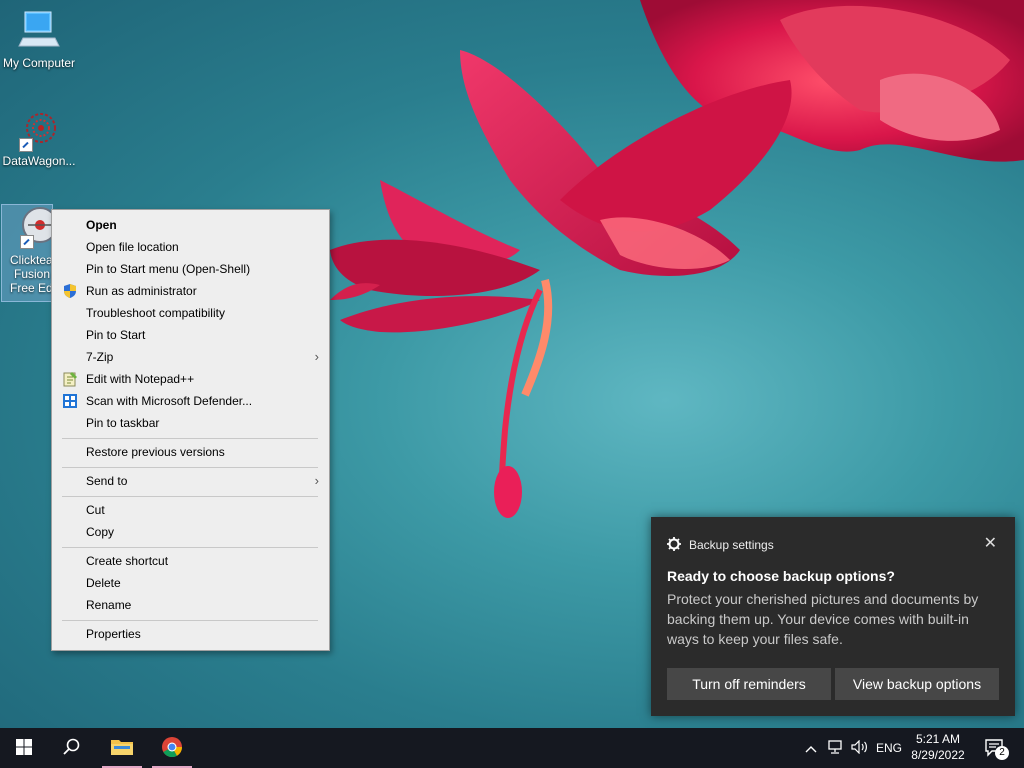 This screenshot has width=1024, height=768. What do you see at coordinates (190, 357) in the screenshot?
I see `menu-item-7zip: 7-Zip ›` at bounding box center [190, 357].